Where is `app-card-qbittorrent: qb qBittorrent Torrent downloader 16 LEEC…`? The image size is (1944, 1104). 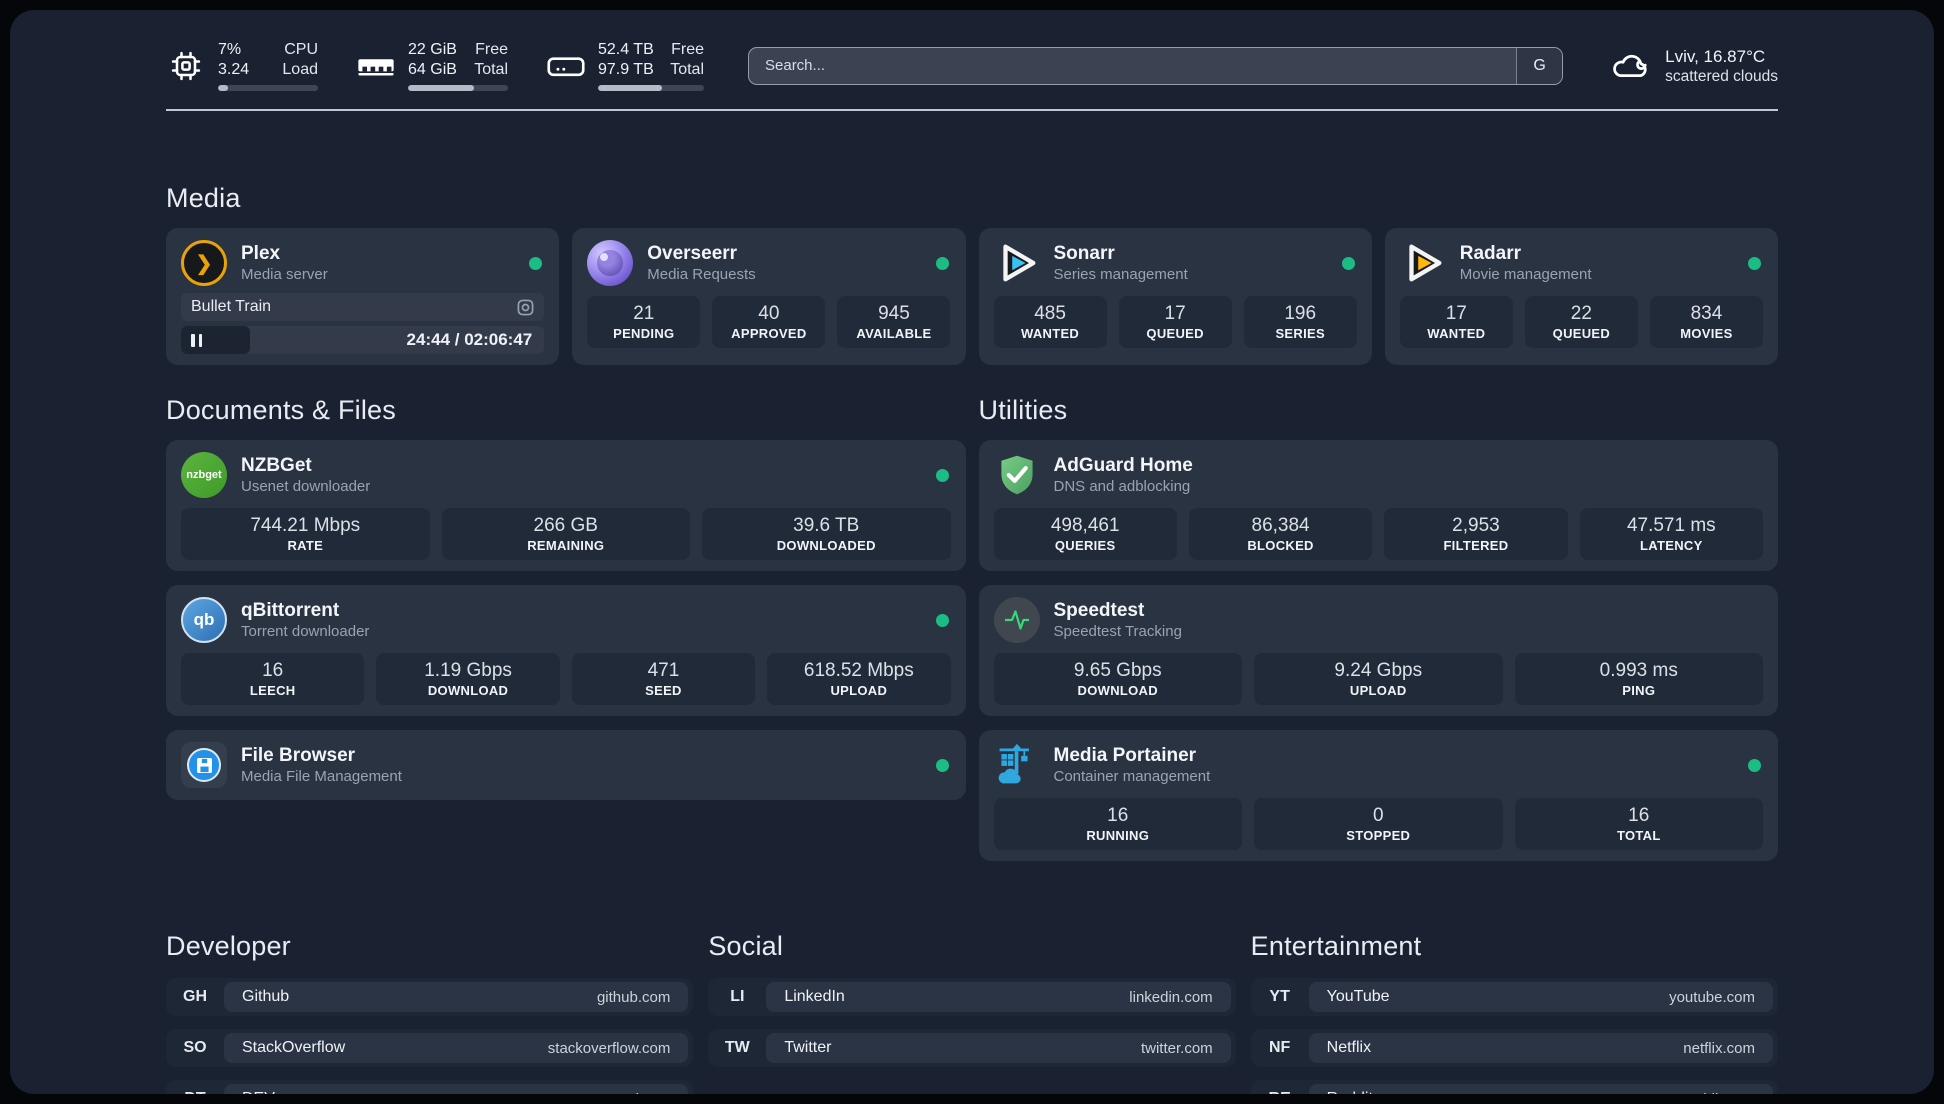
app-card-qbittorrent: qb qBittorrent Torrent downloader 16 LEEC… is located at coordinates (566, 650).